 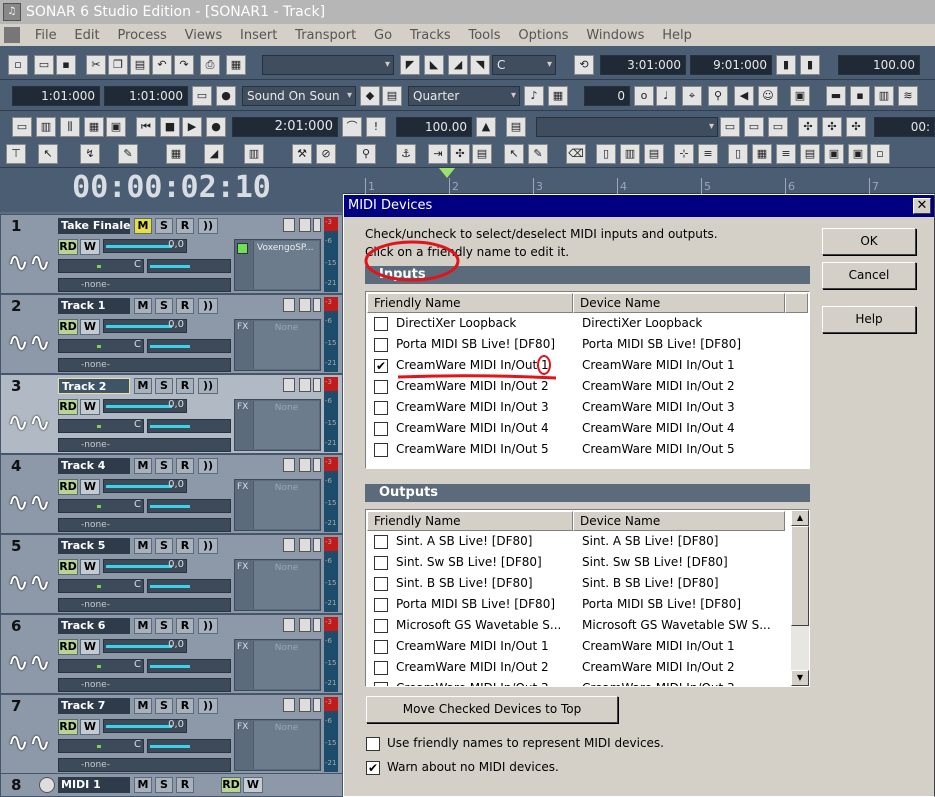 What do you see at coordinates (738, 154) in the screenshot?
I see `toolbar-icon-aw: ▯` at bounding box center [738, 154].